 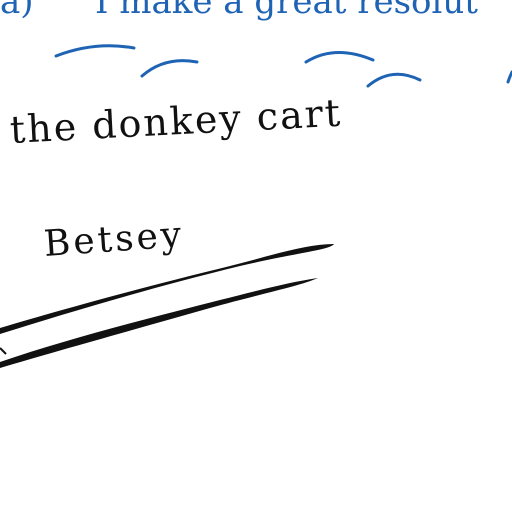 I want to click on marker-stroke-tick, so click(x=3, y=351).